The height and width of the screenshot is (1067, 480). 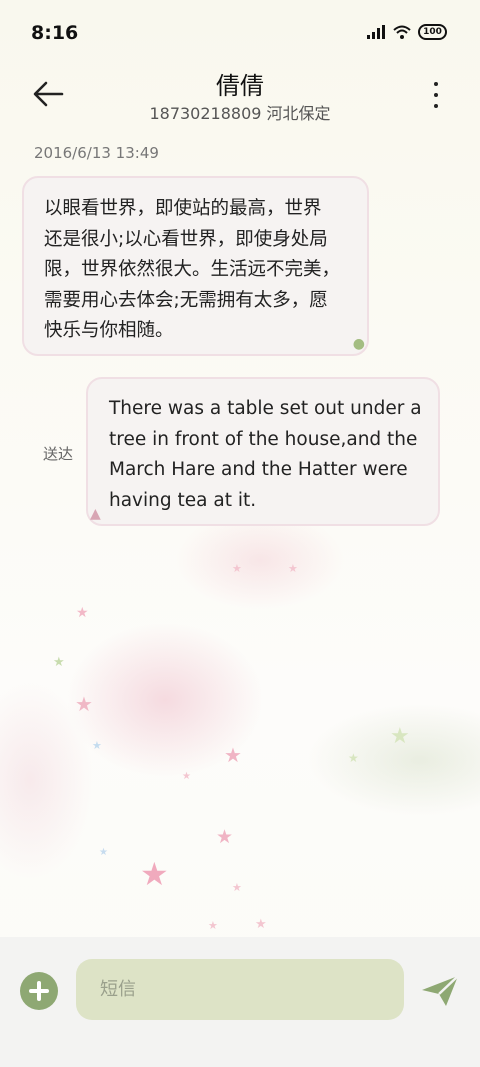 What do you see at coordinates (440, 991) in the screenshot?
I see `send-icon` at bounding box center [440, 991].